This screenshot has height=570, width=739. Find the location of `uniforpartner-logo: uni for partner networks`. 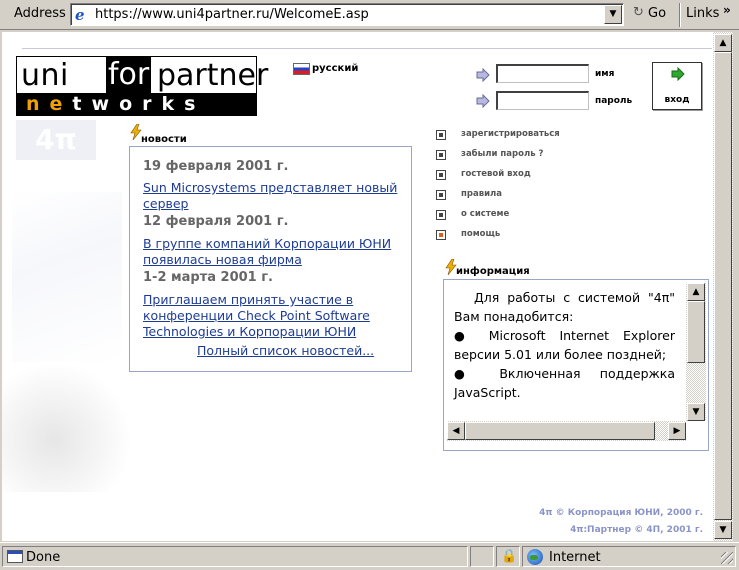

uniforpartner-logo: uni for partner networks is located at coordinates (142, 86).